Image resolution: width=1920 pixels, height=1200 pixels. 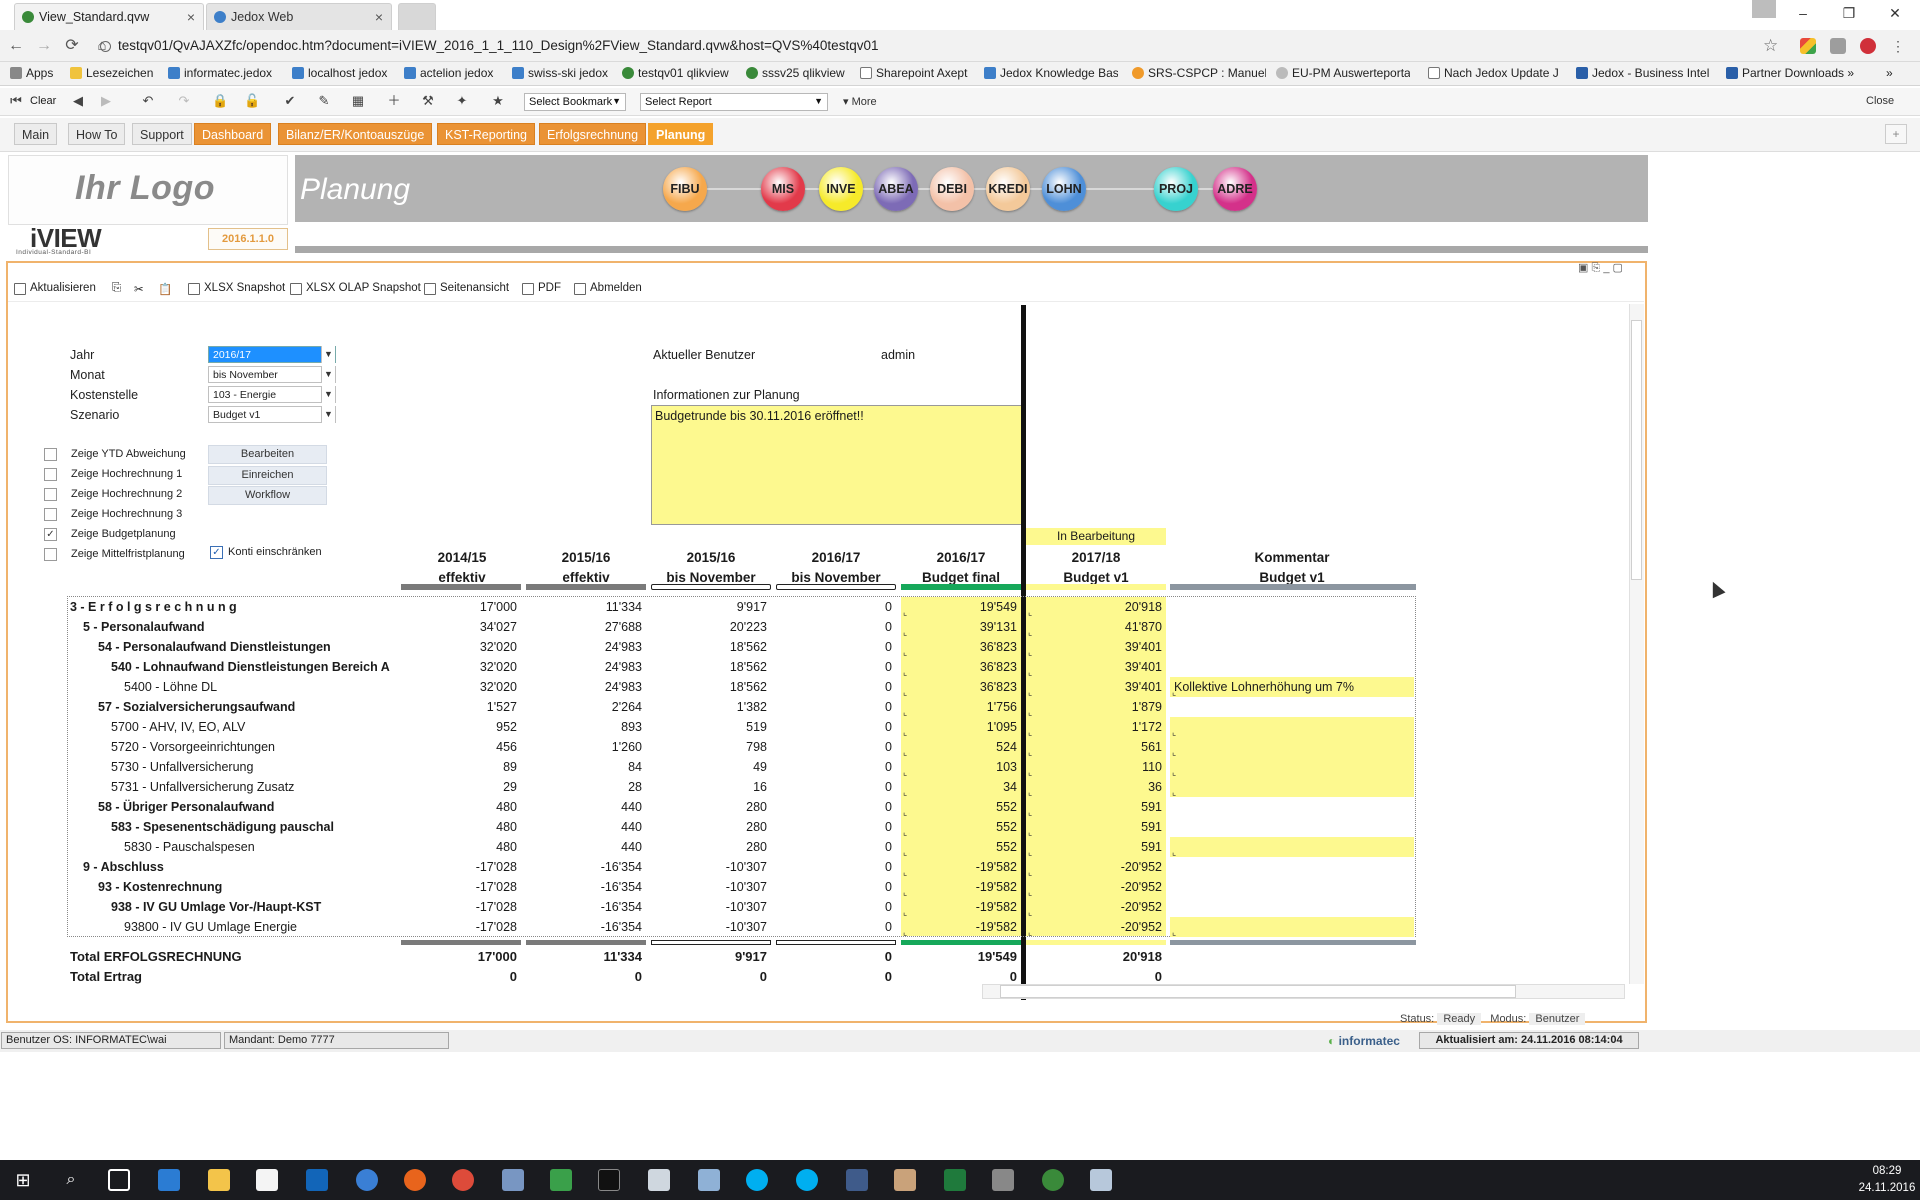 What do you see at coordinates (1106, 627) in the screenshot?
I see `cell-value: 41'870` at bounding box center [1106, 627].